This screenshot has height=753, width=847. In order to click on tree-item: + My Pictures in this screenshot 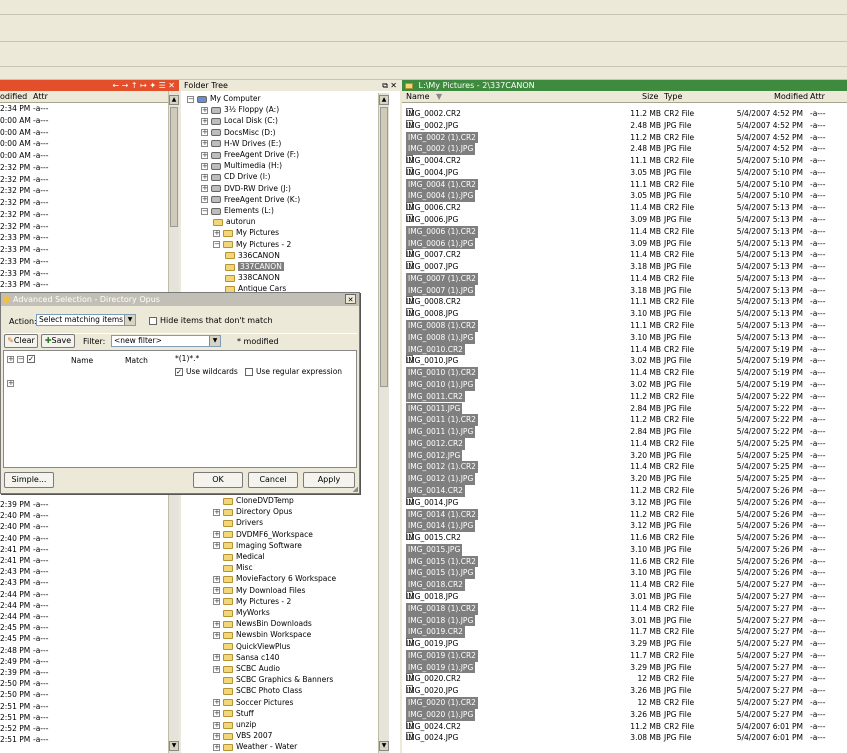, I will do `click(246, 232)`.